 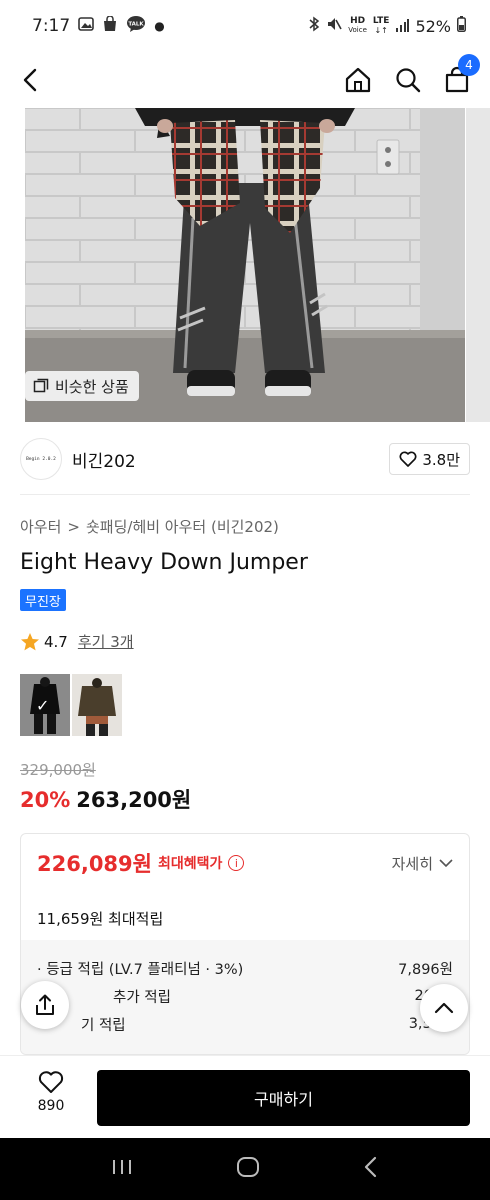 I want to click on brand-name: 비긴202, so click(x=104, y=459).